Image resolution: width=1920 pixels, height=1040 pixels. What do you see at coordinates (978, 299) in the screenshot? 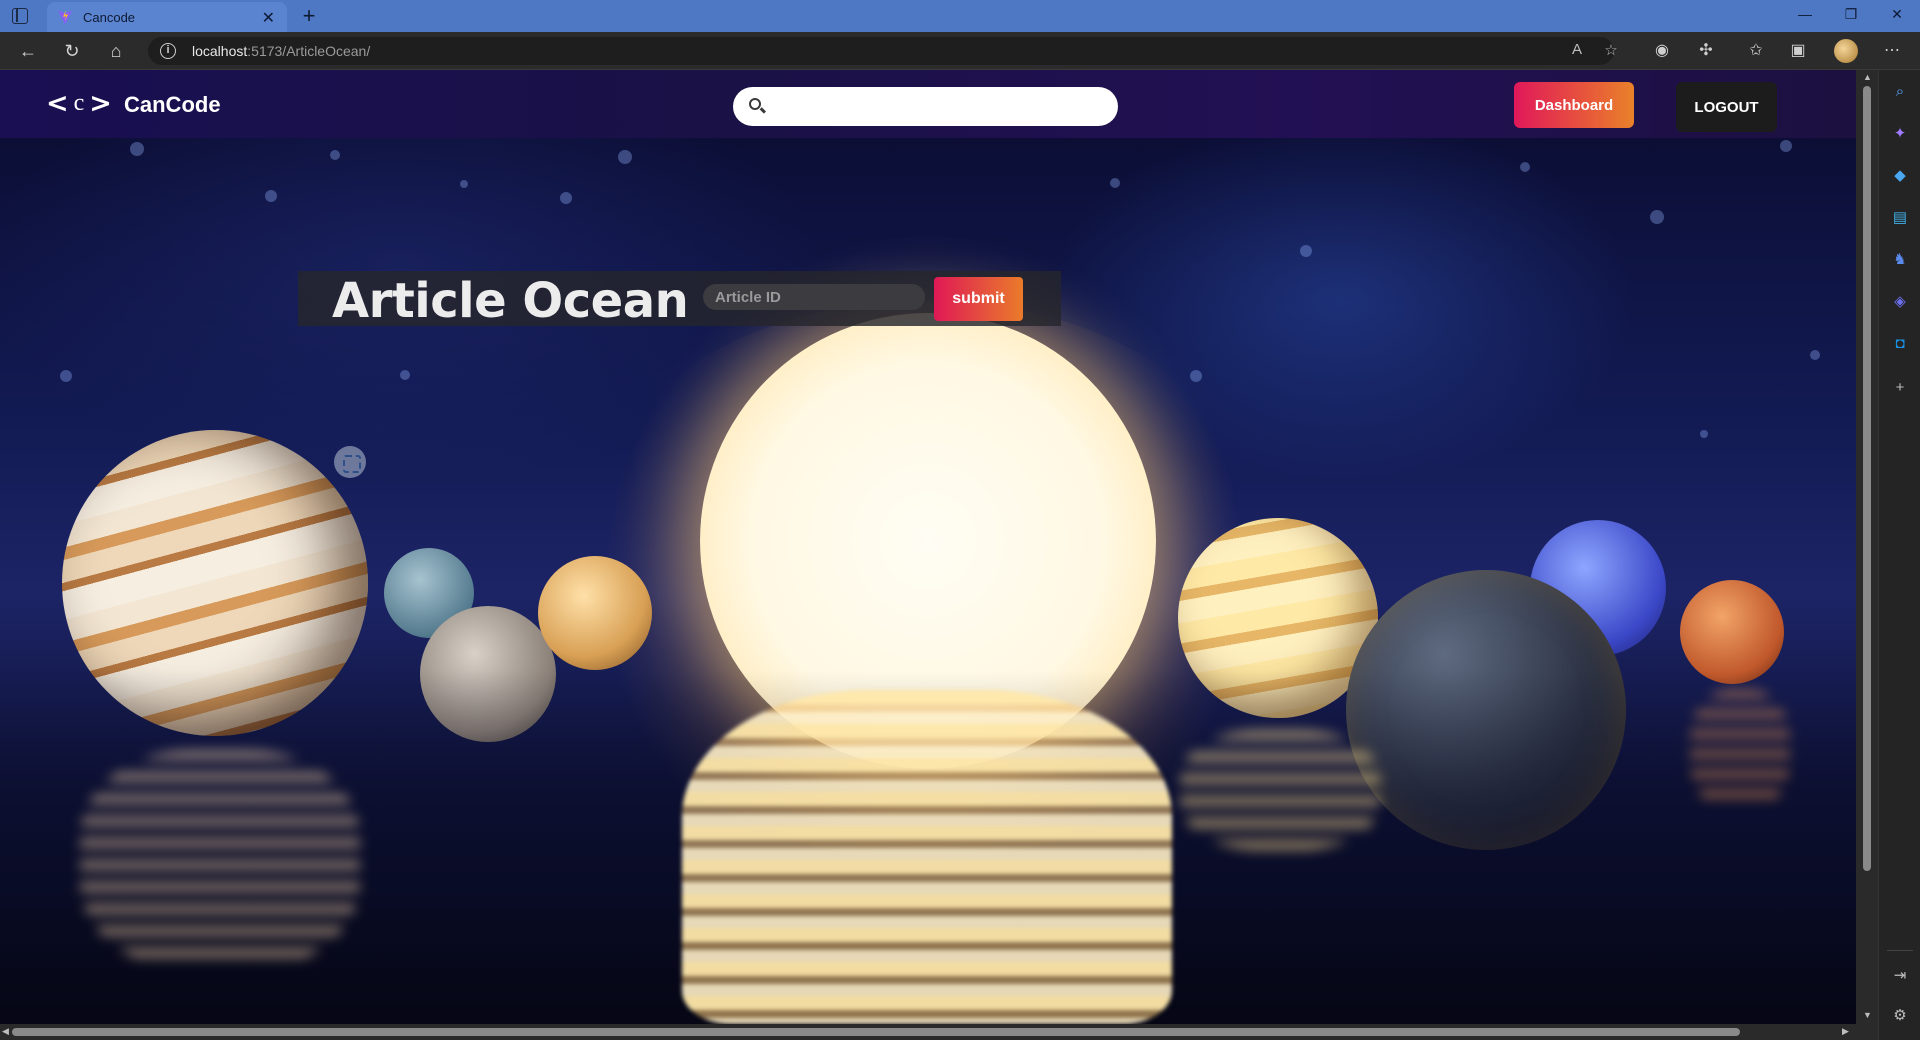
I see `submit-button: submit` at bounding box center [978, 299].